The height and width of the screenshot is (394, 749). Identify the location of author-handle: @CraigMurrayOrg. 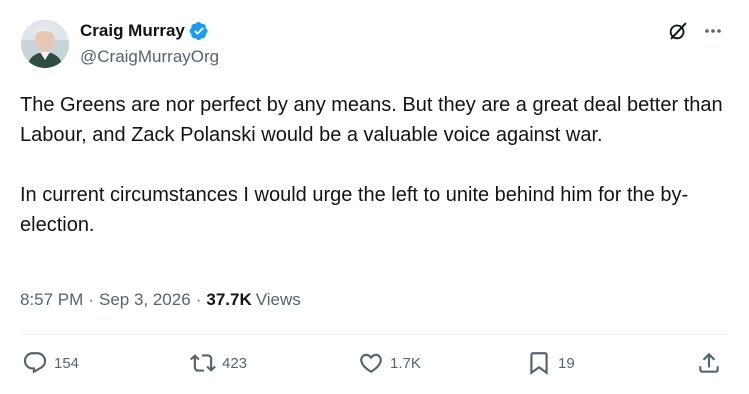
(149, 57).